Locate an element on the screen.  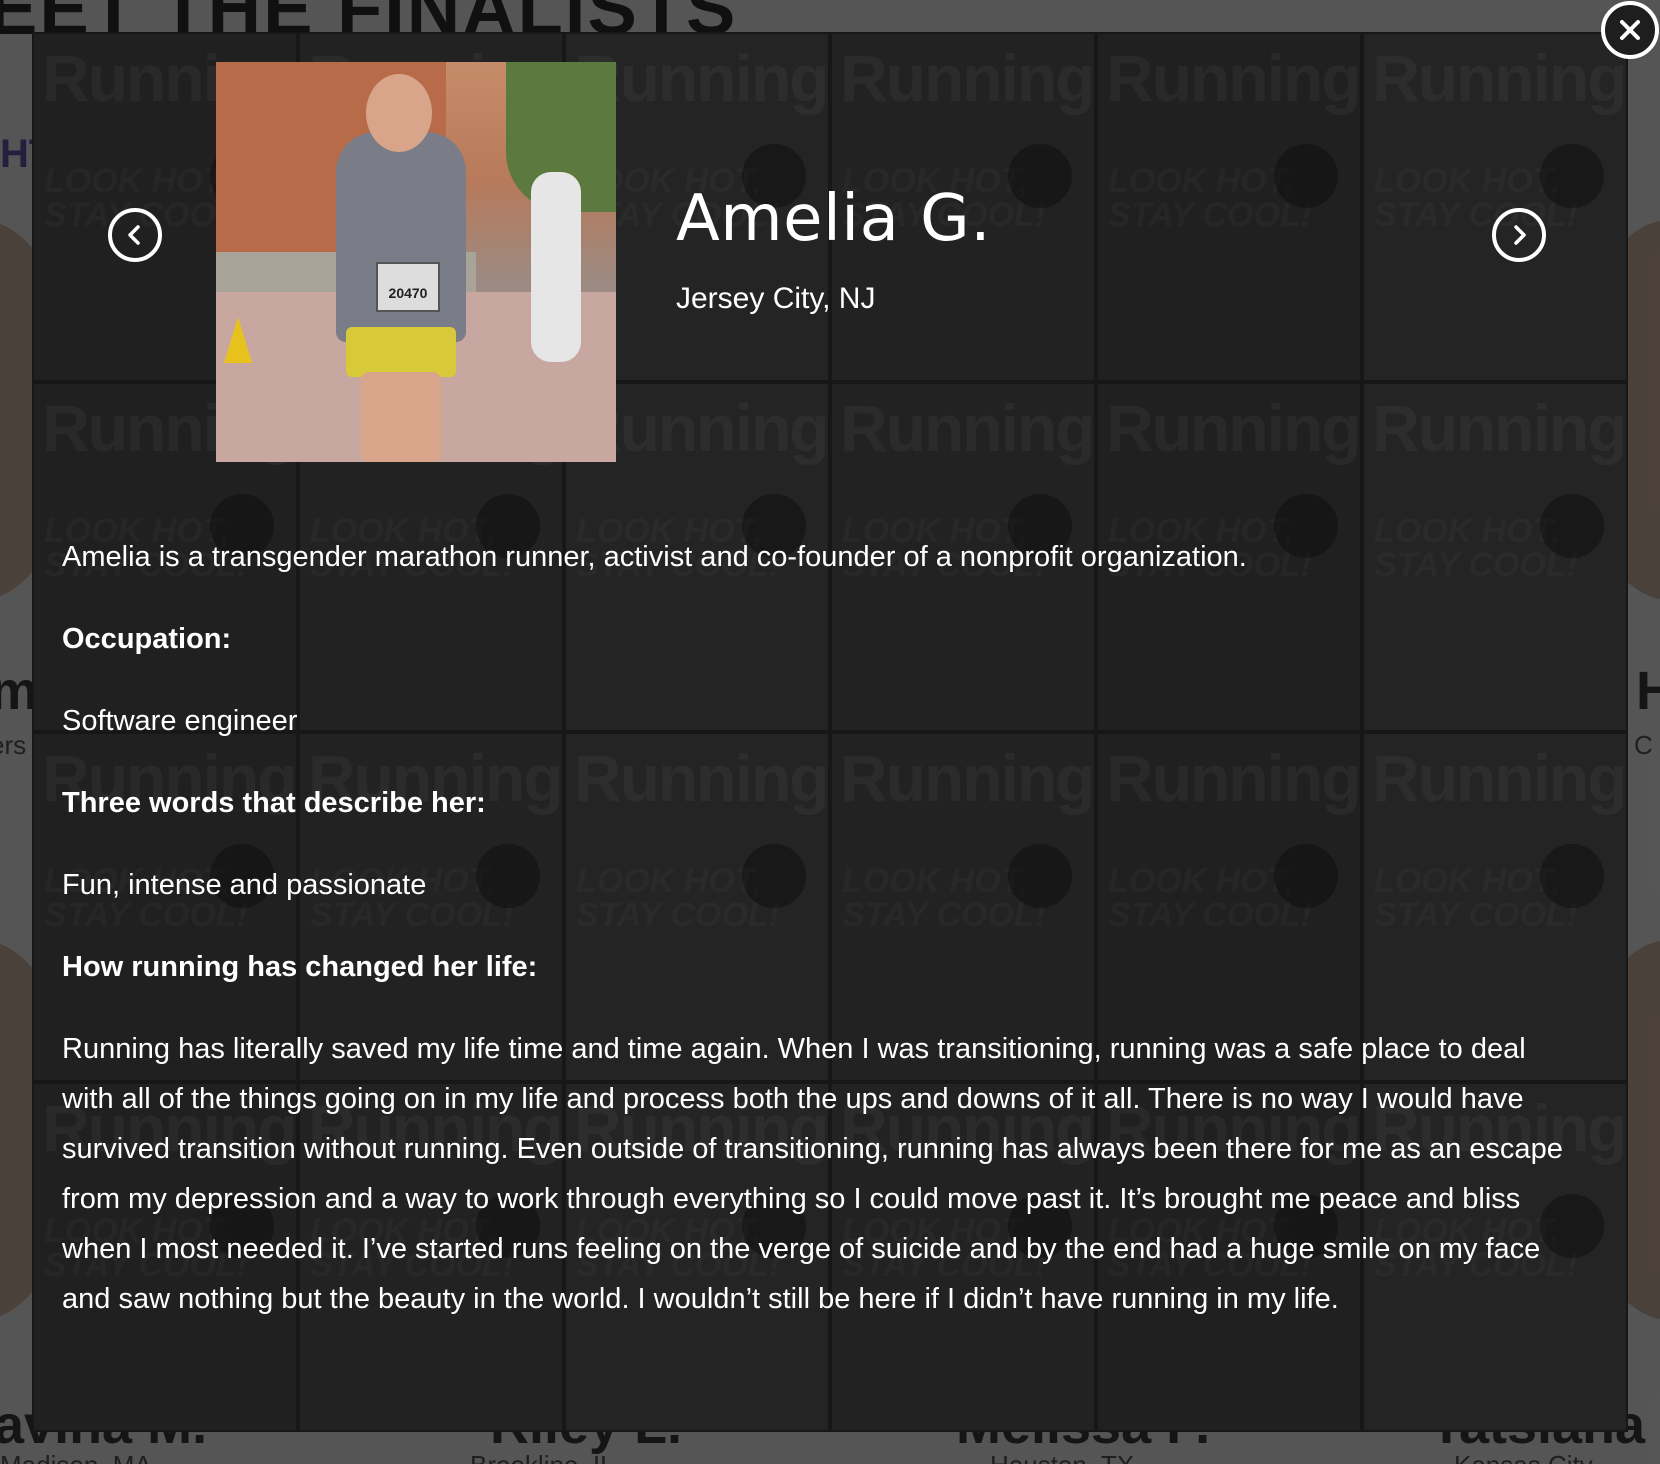
chevron-left-icon is located at coordinates (134, 235).